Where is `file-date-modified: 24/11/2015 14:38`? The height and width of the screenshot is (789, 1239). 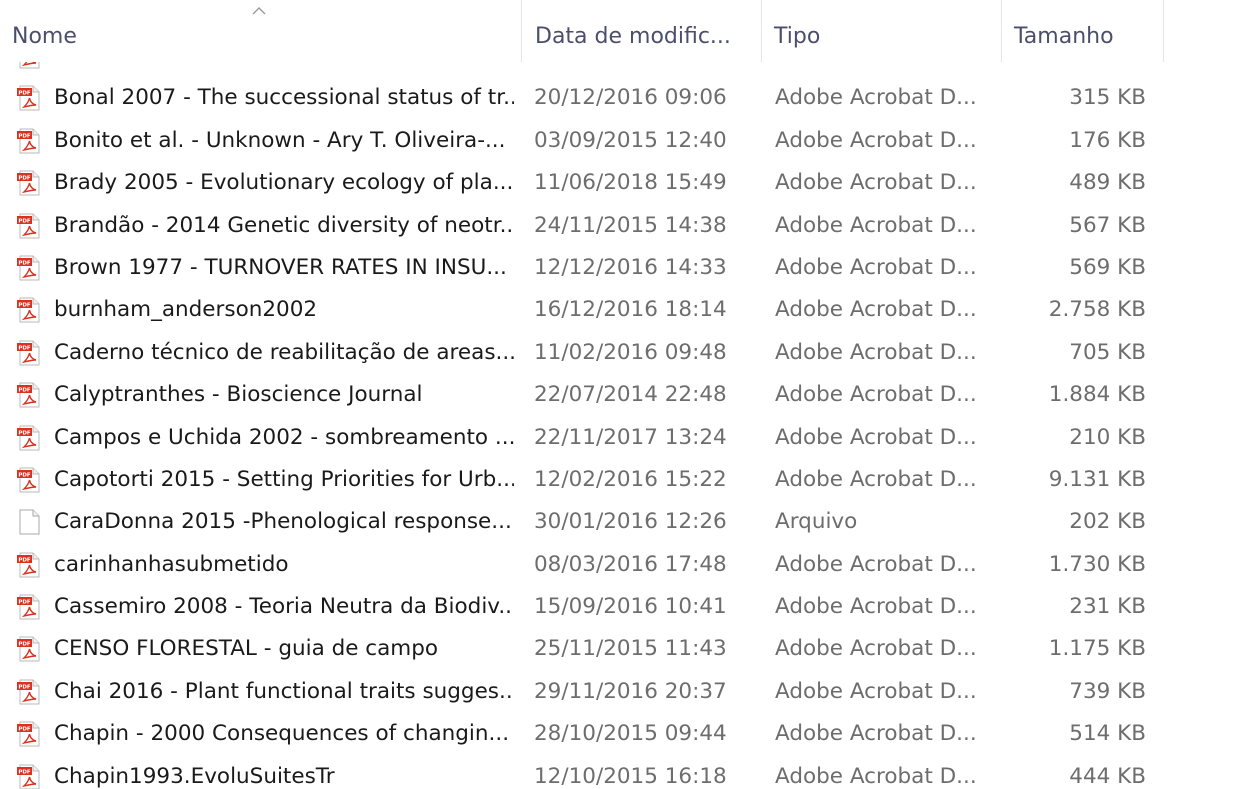 file-date-modified: 24/11/2015 14:38 is located at coordinates (630, 225).